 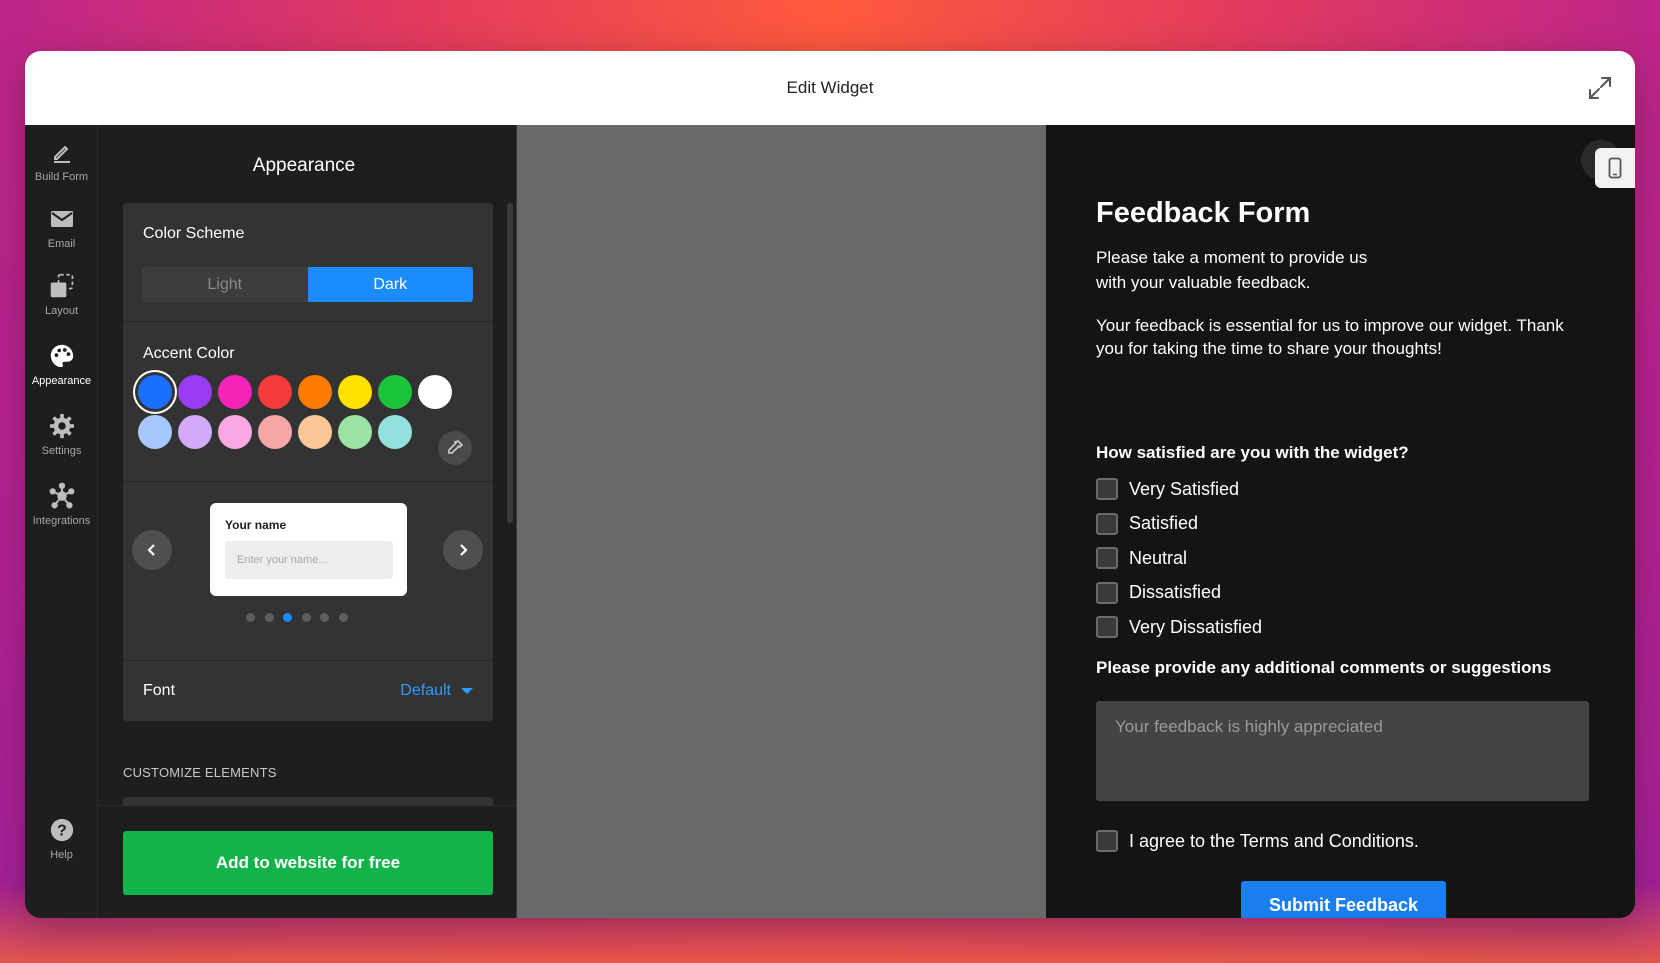 I want to click on option-label: Neutral, so click(x=1158, y=557).